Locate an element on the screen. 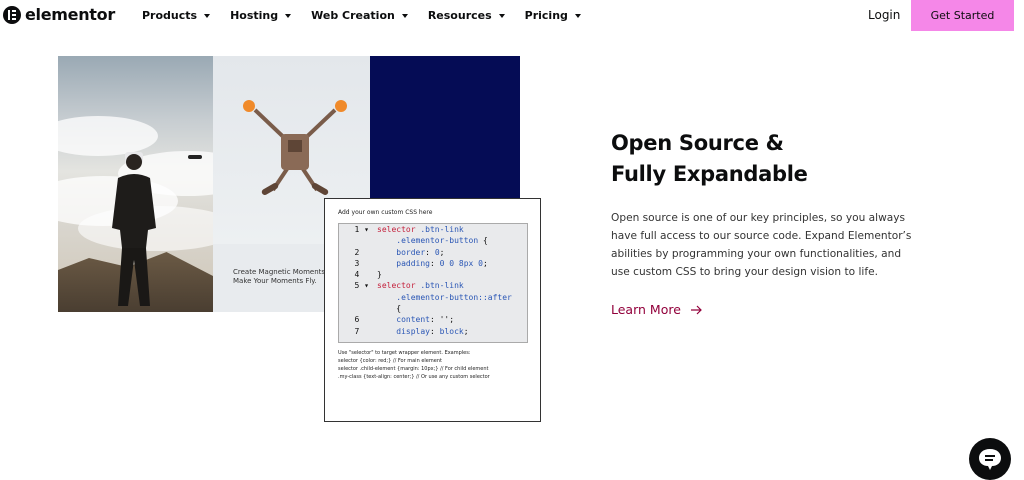 This screenshot has height=480, width=1024. code-text: display: block; is located at coordinates (432, 331).